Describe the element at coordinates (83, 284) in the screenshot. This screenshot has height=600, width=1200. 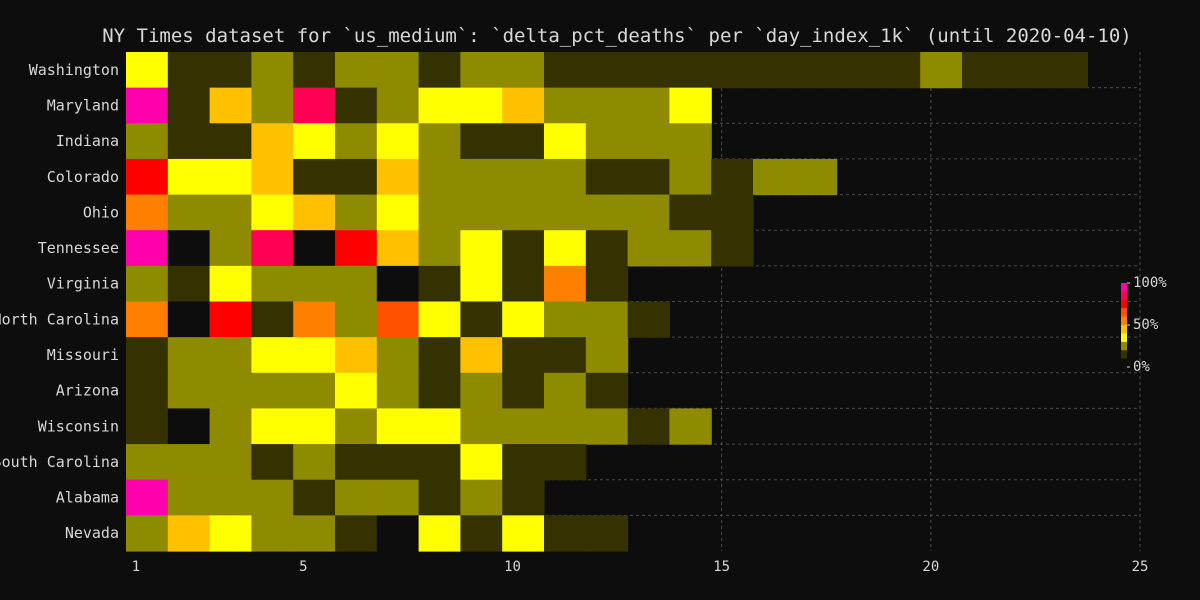
I see `row-label: Virginia` at that location.